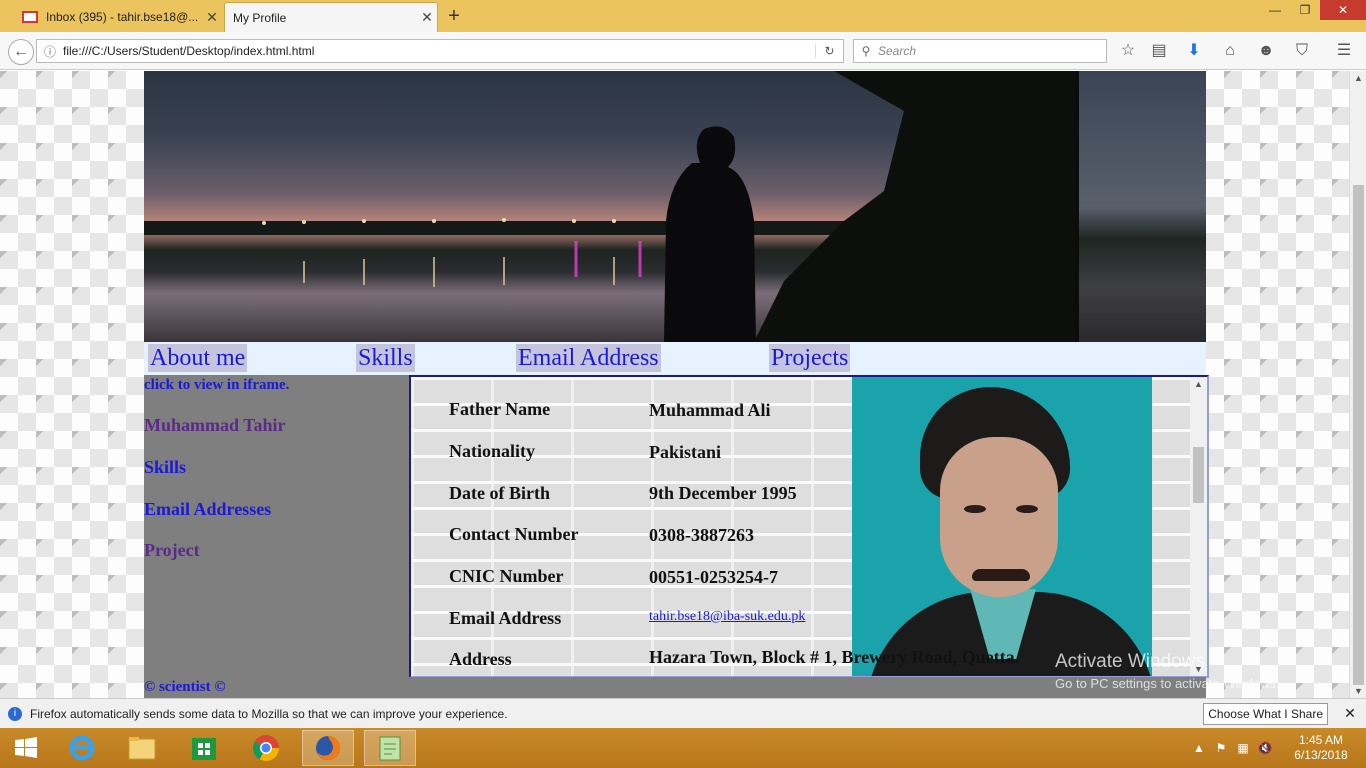 This screenshot has height=768, width=1366. What do you see at coordinates (1344, 51) in the screenshot?
I see `menu-icon: ☰` at bounding box center [1344, 51].